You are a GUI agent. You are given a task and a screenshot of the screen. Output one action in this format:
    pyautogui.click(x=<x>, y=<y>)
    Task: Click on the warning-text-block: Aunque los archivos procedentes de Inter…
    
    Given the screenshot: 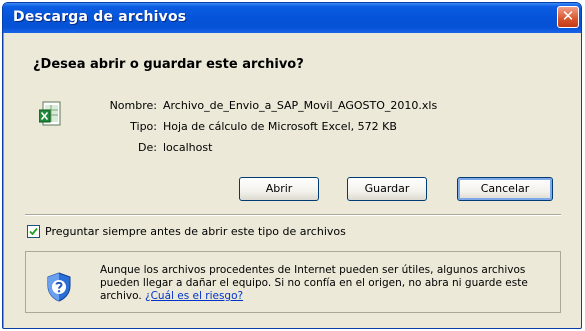 What is the action you would take?
    pyautogui.click(x=320, y=283)
    